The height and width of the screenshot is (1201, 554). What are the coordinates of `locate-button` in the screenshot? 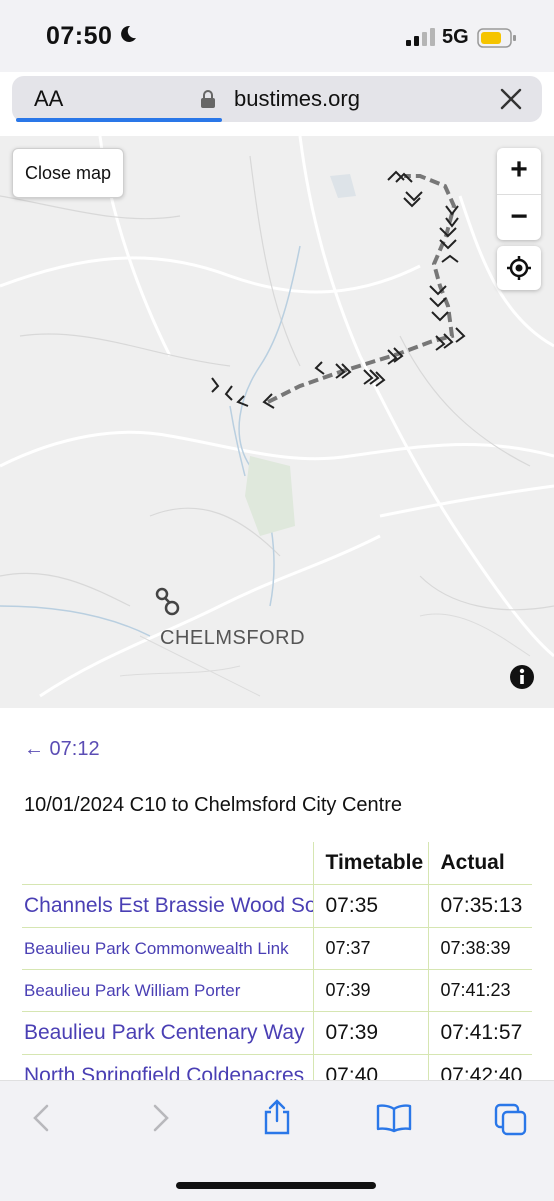 It's located at (519, 268).